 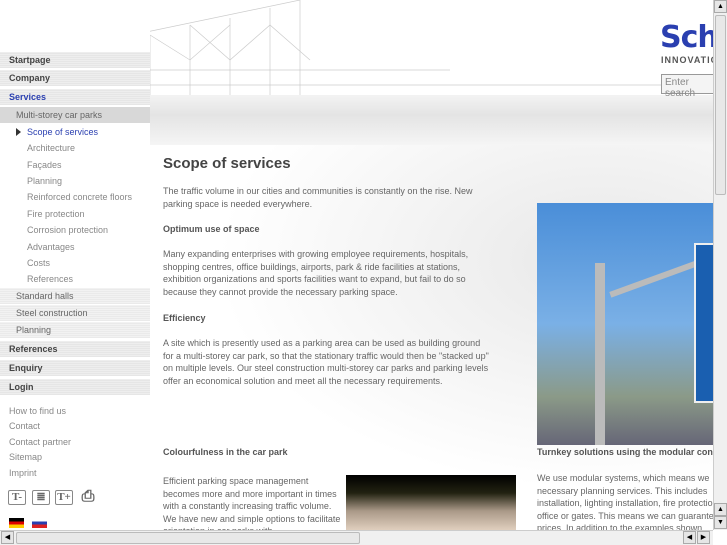 I want to click on increase-text-icon: T+, so click(x=64, y=497).